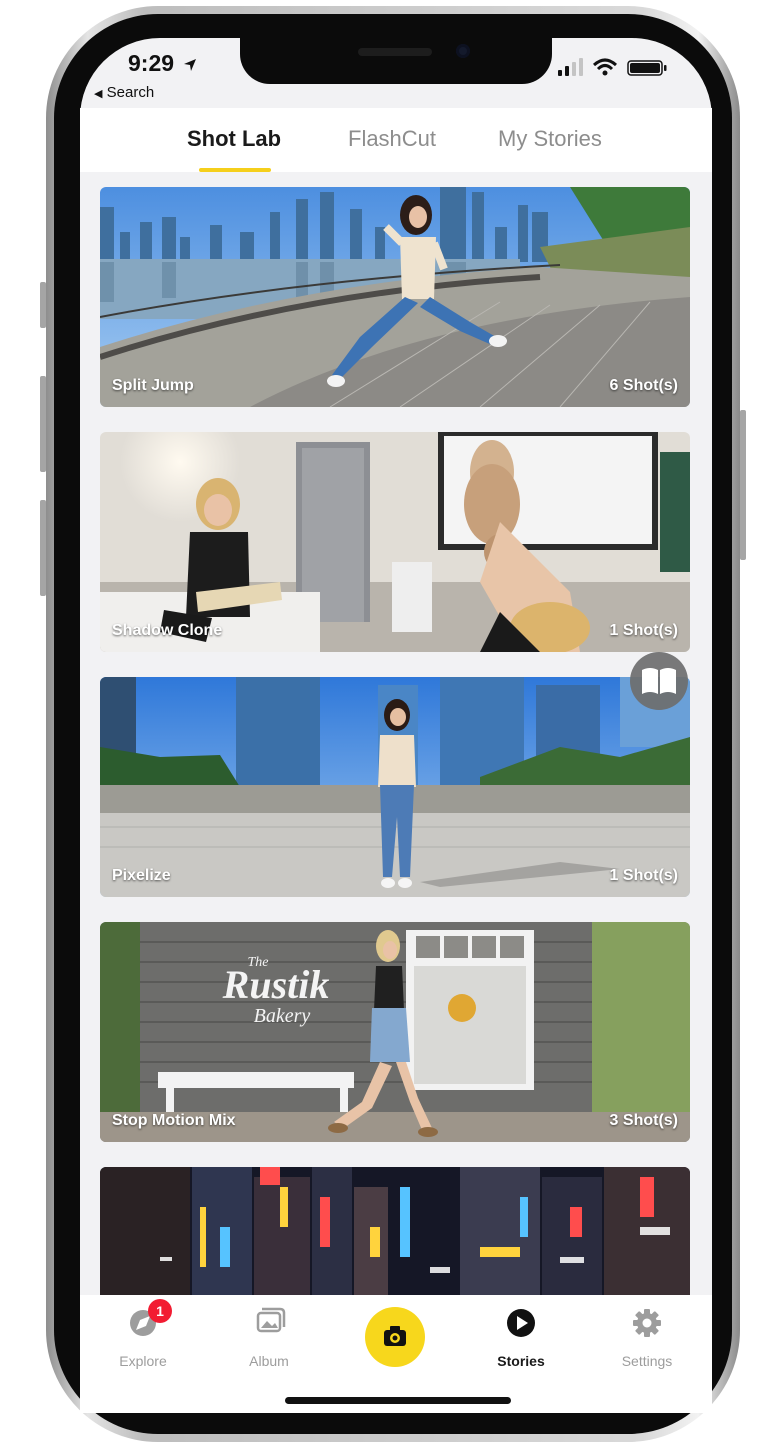 Image resolution: width=762 pixels, height=1447 pixels. What do you see at coordinates (130, 92) in the screenshot?
I see `back-search-label: Search` at bounding box center [130, 92].